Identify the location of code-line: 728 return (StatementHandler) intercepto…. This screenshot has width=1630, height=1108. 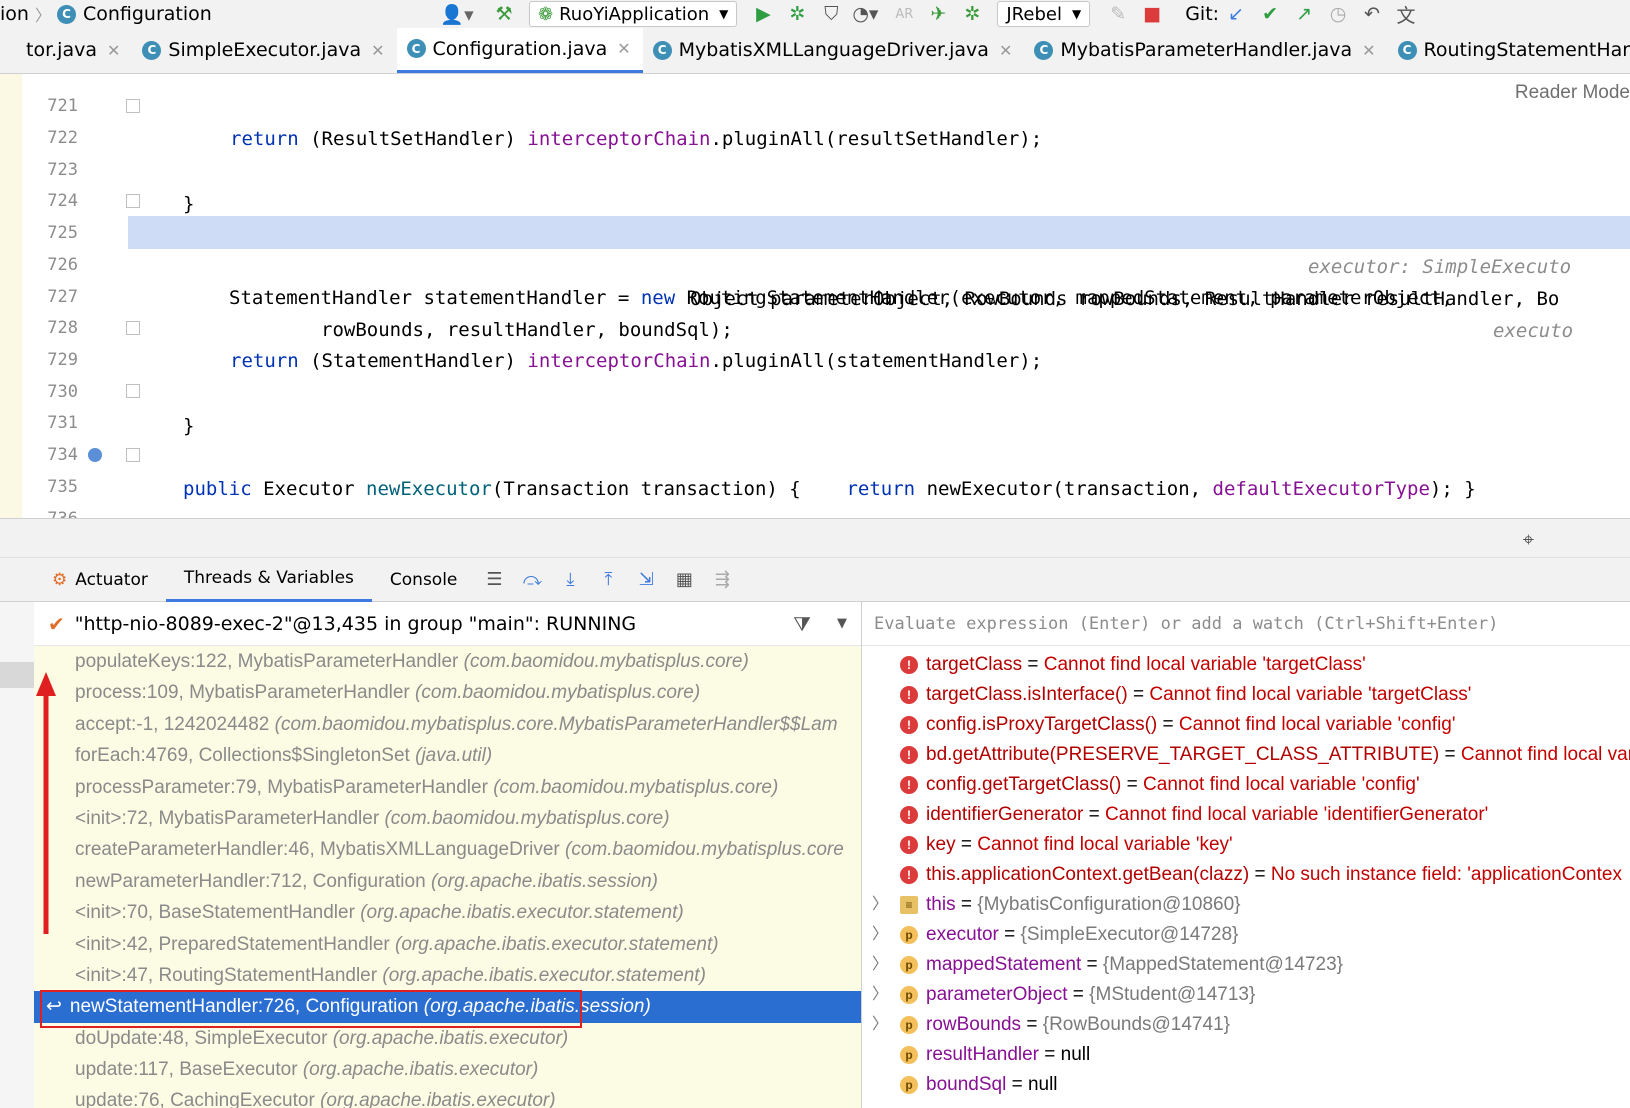
(815, 325).